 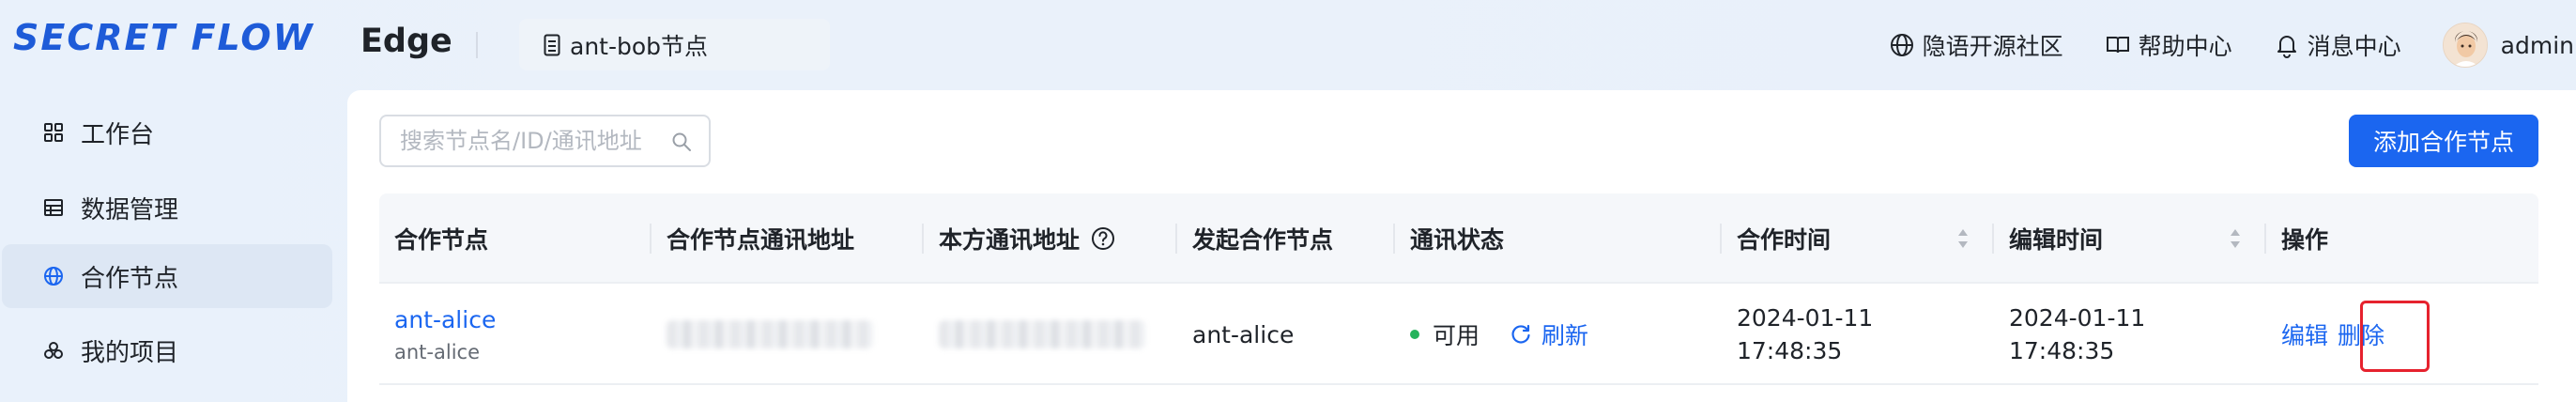 What do you see at coordinates (2465, 46) in the screenshot?
I see `avatar` at bounding box center [2465, 46].